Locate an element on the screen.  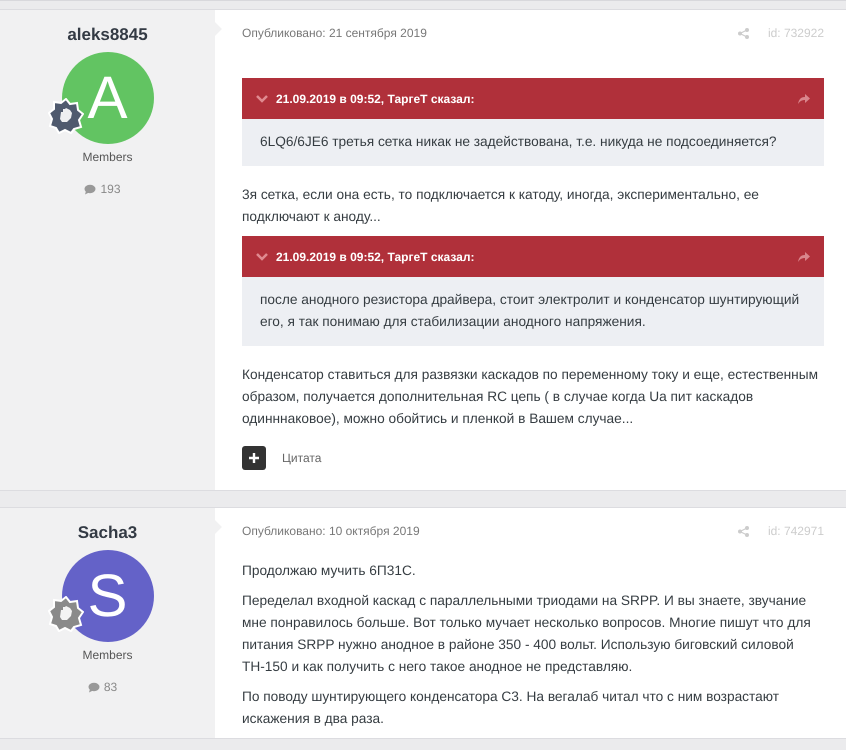
avatar: S is located at coordinates (108, 596).